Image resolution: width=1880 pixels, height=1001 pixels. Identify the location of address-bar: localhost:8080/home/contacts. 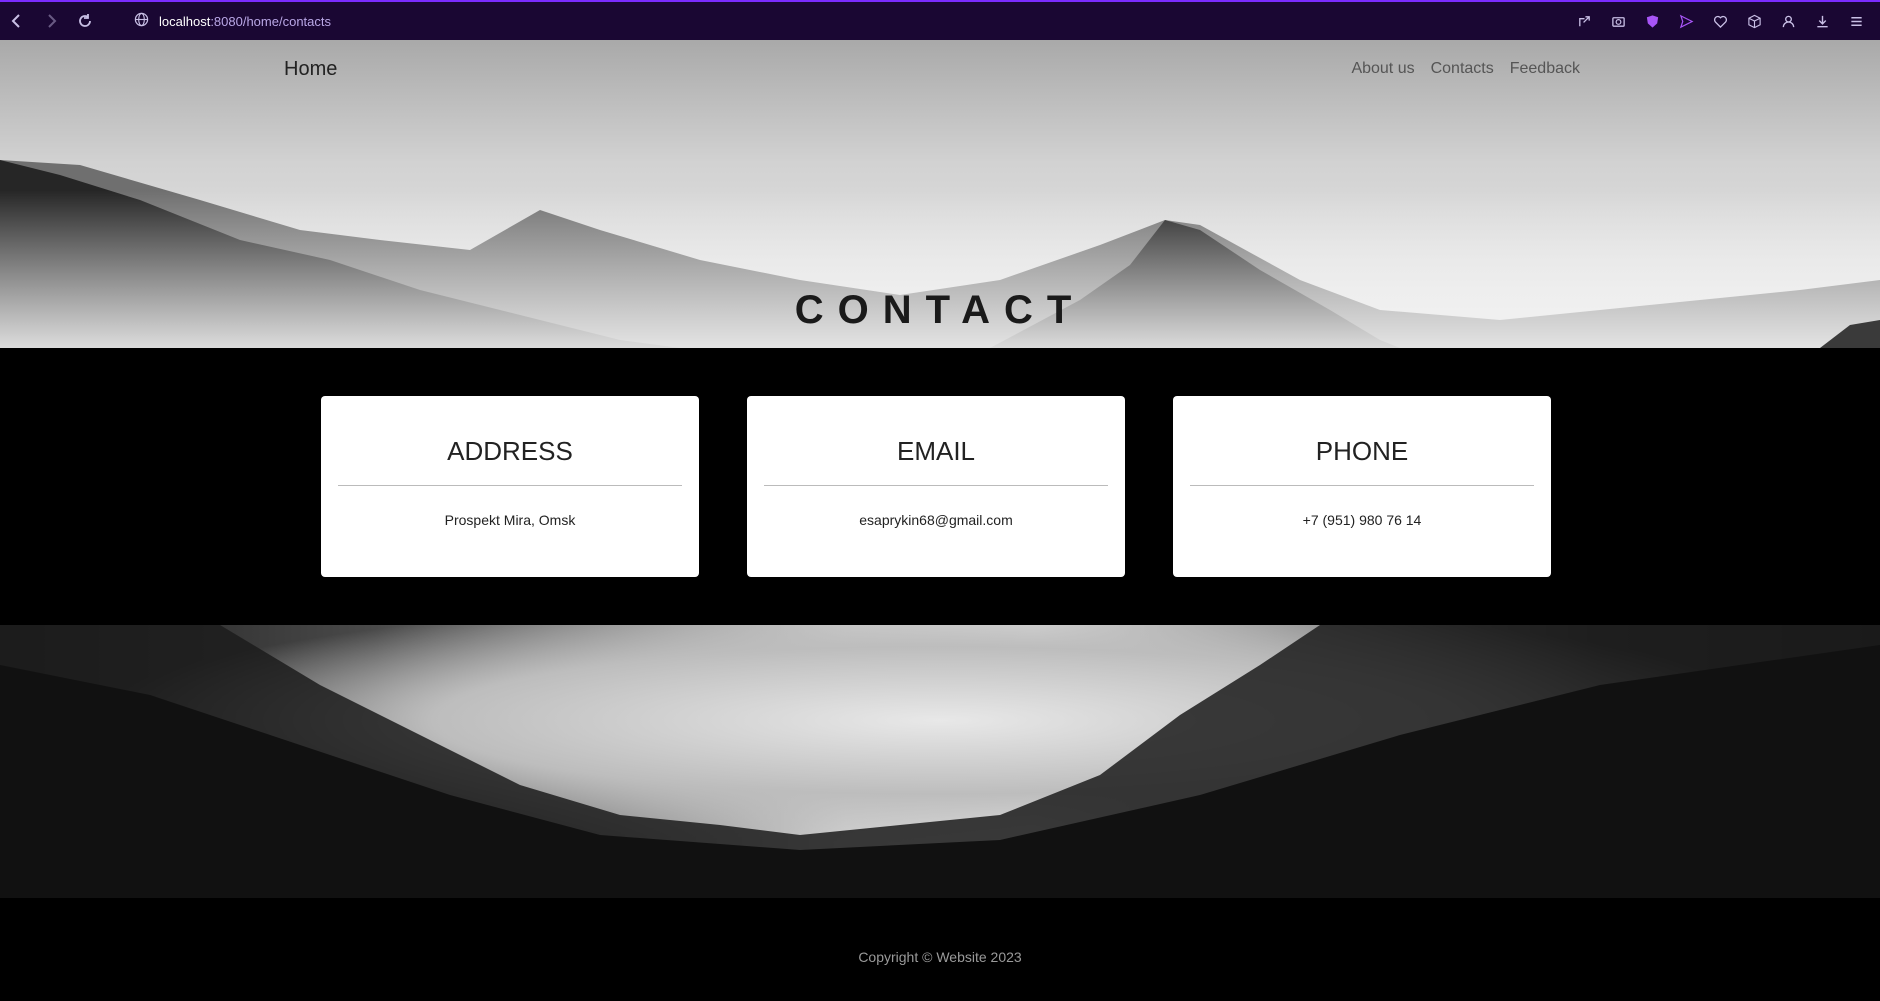
(232, 21).